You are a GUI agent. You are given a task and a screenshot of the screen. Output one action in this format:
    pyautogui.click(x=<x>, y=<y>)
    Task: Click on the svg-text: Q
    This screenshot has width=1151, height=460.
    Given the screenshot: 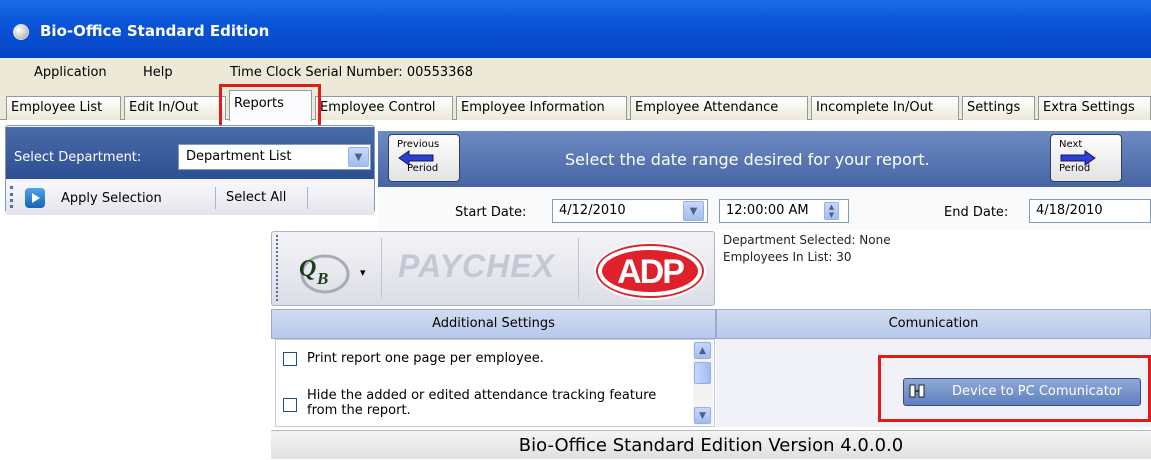 What is the action you would take?
    pyautogui.click(x=307, y=269)
    